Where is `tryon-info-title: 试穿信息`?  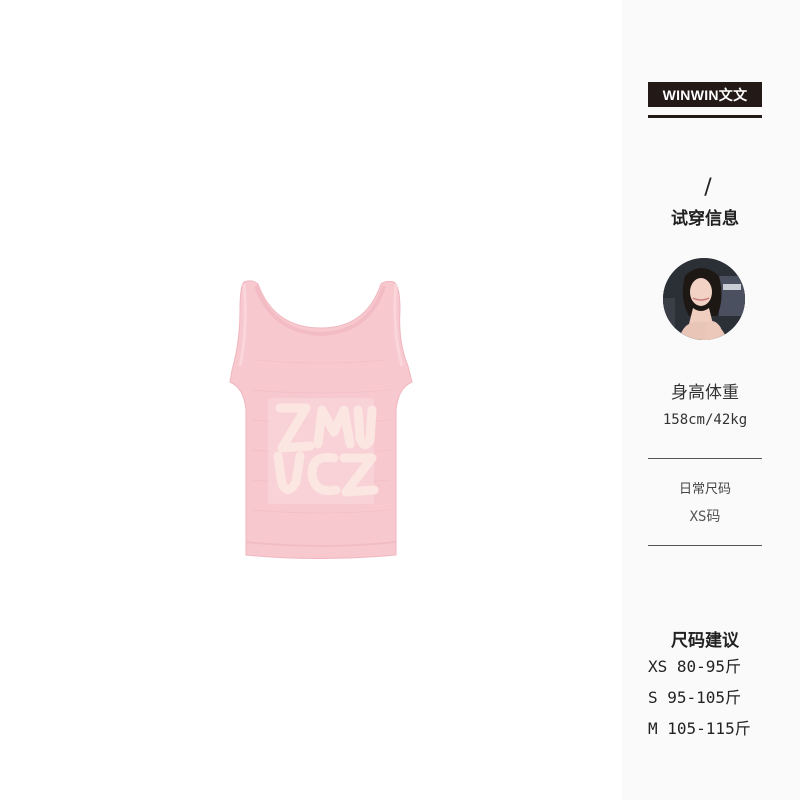 tryon-info-title: 试穿信息 is located at coordinates (705, 219).